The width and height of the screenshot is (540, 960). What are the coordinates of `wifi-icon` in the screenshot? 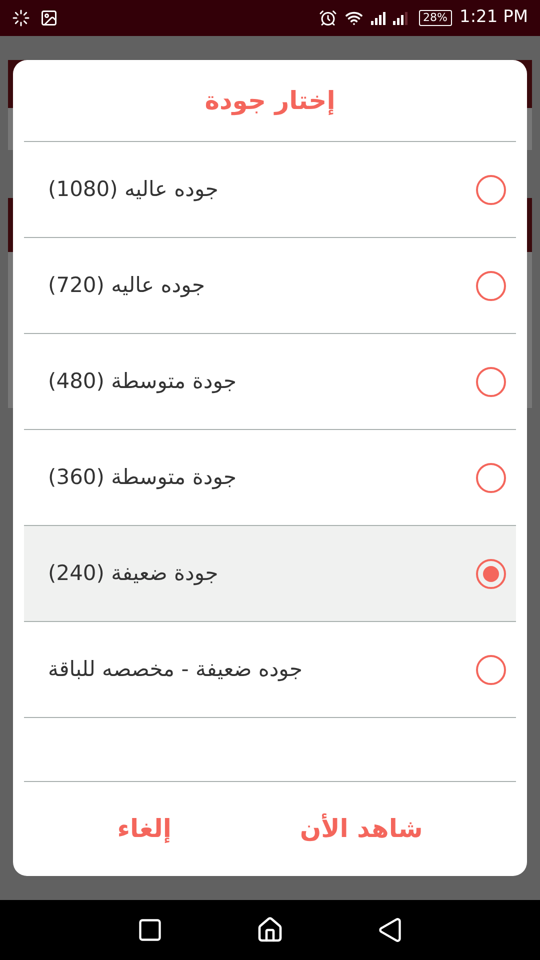 It's located at (354, 18).